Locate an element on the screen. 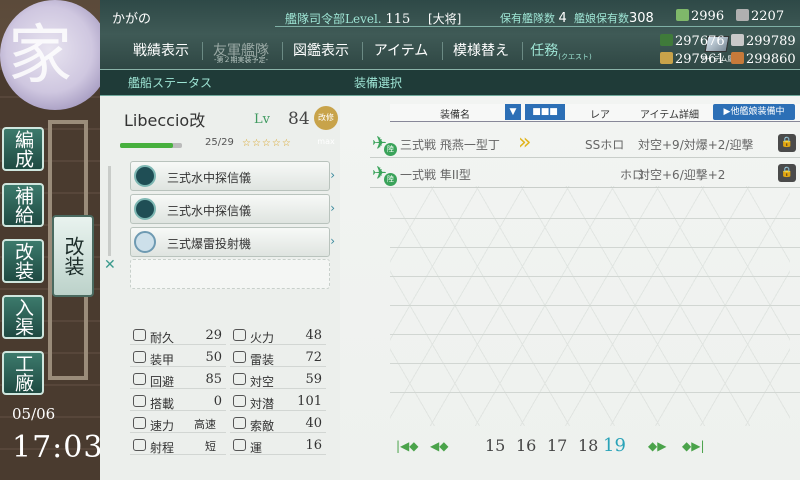  next-page-icon: ◆▶ is located at coordinates (657, 446).